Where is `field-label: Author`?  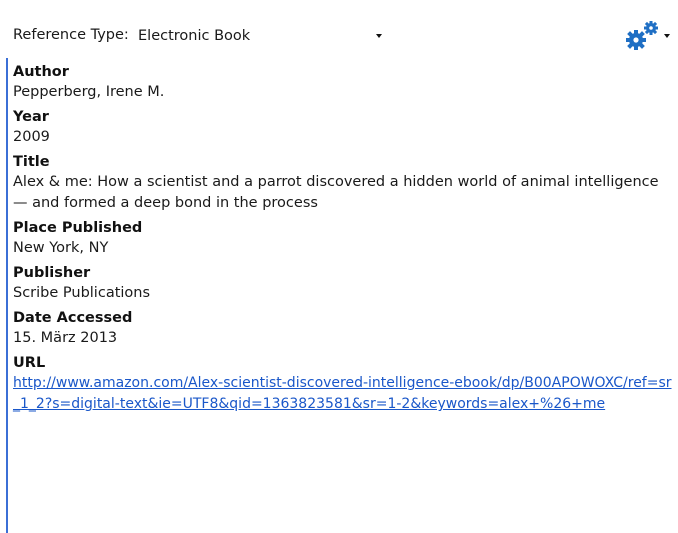 field-label: Author is located at coordinates (41, 72).